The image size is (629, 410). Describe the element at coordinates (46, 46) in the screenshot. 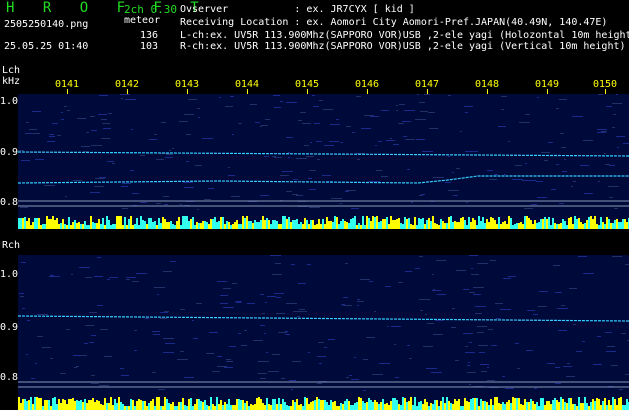

I see `datetime-label: 25.05.25 01:40` at that location.